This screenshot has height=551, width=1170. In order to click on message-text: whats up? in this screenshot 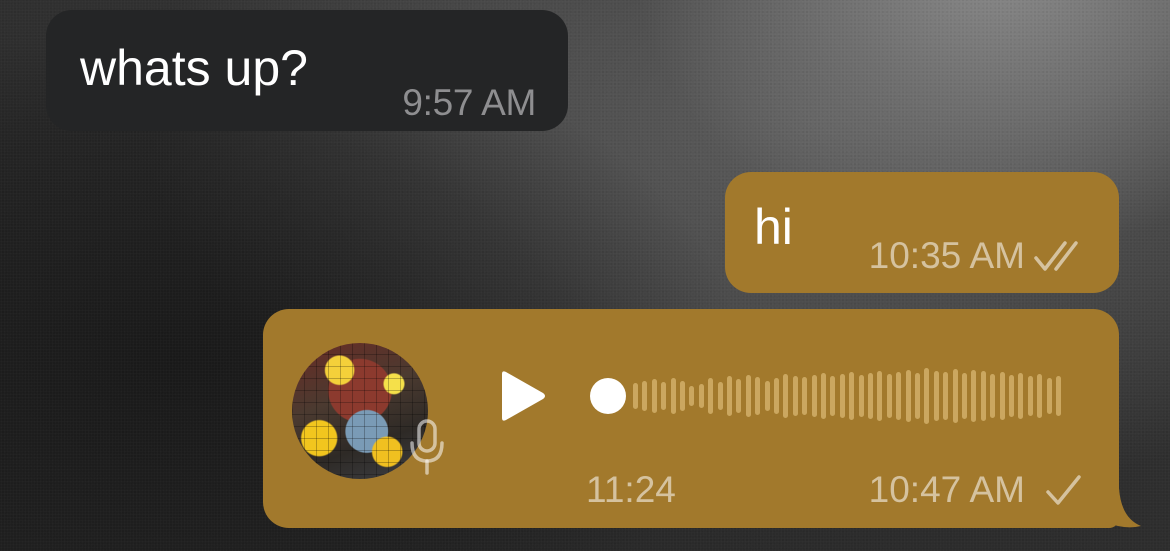, I will do `click(194, 68)`.